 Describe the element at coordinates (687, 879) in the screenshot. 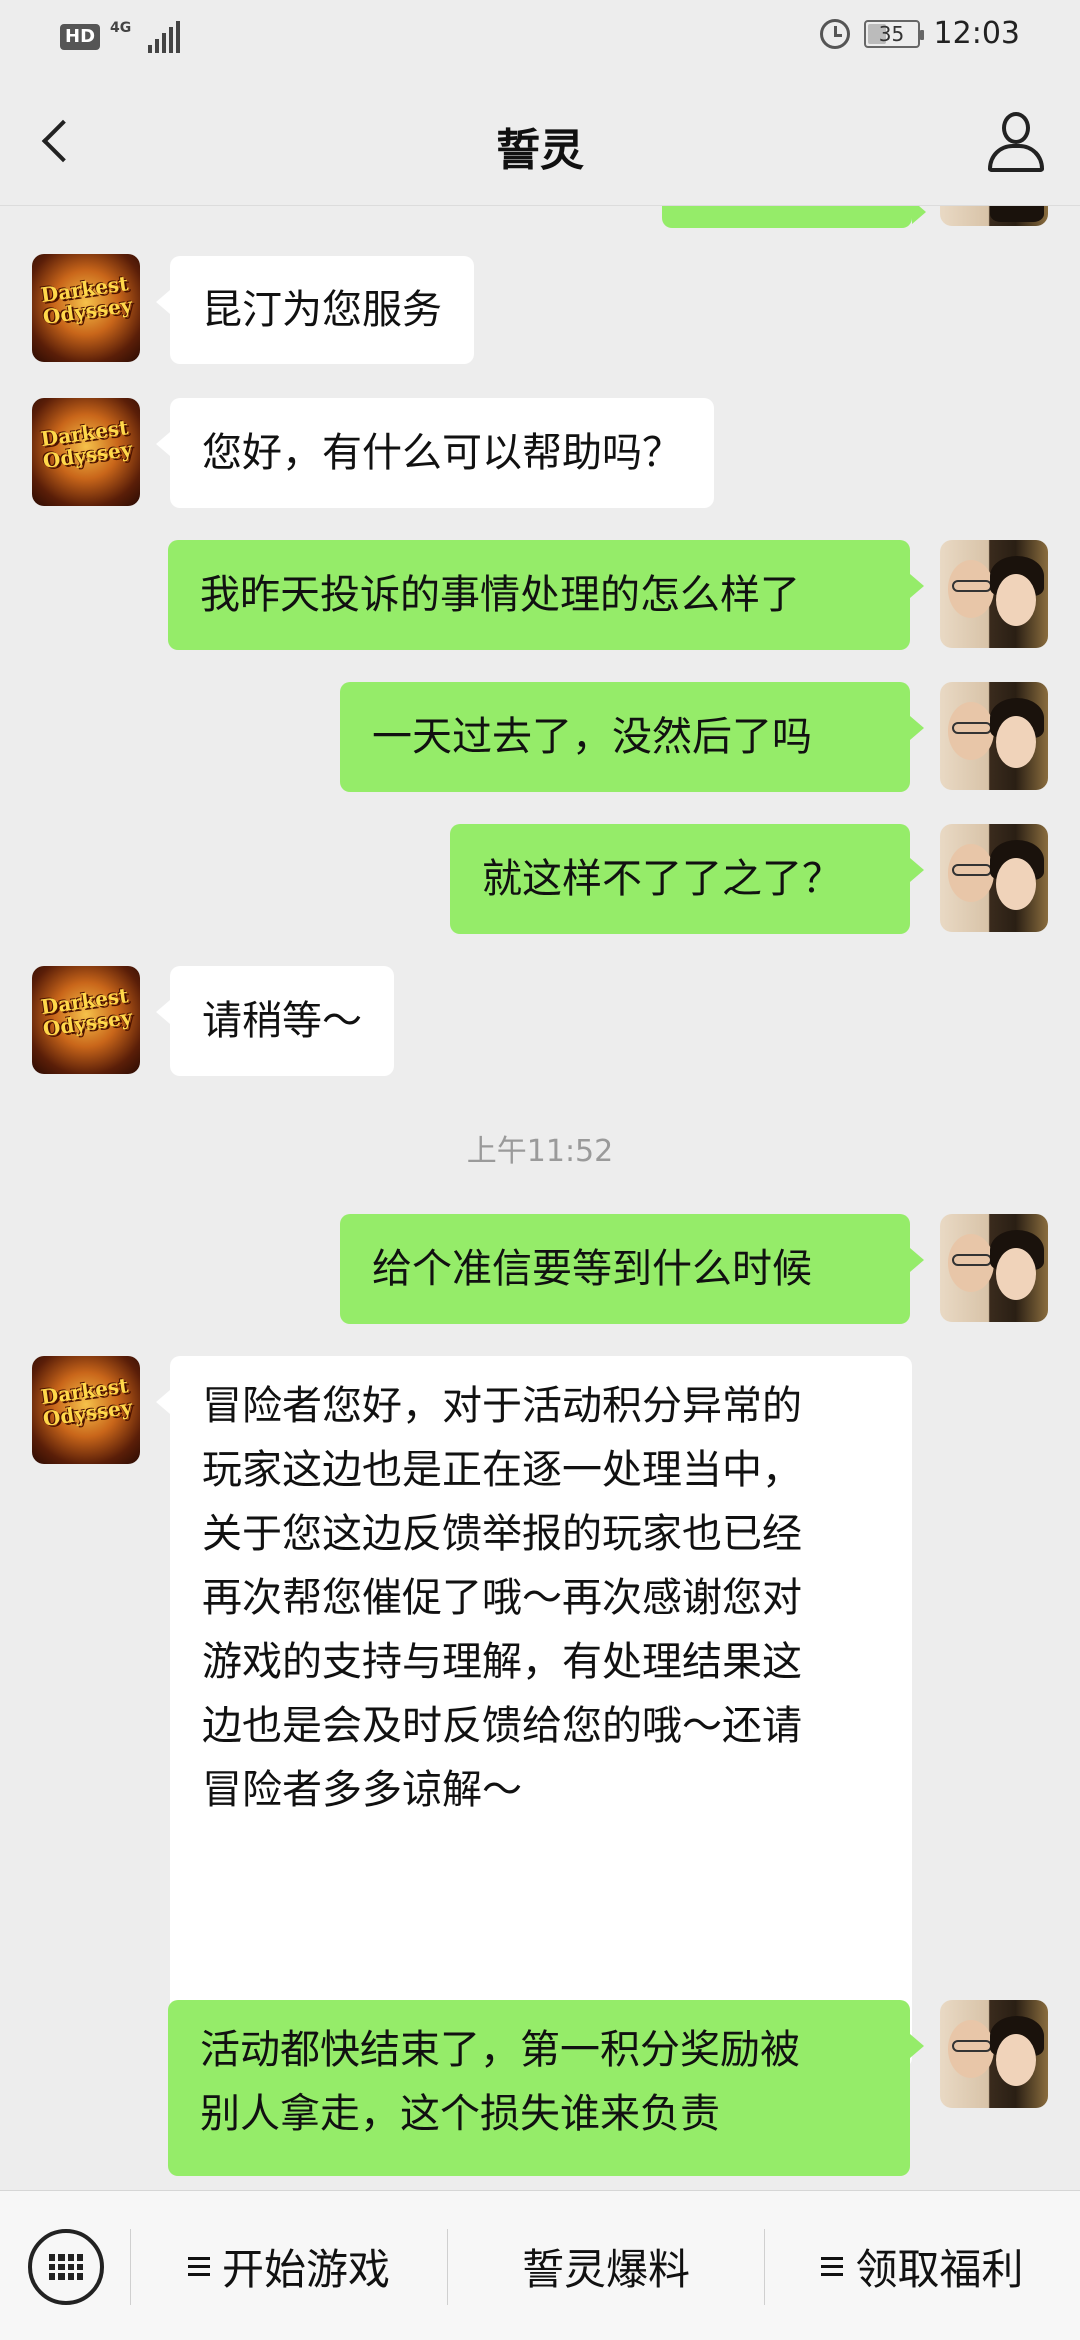

I see `message-bubble: 就这样不了了之了？` at that location.